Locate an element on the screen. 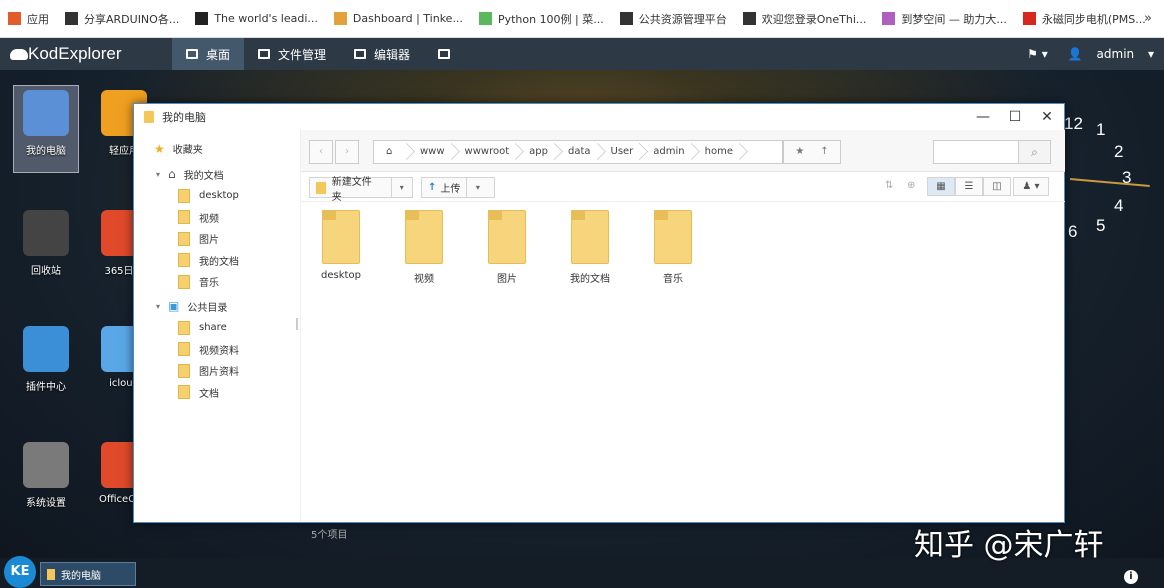  home-icon: ⌂ is located at coordinates (391, 152).